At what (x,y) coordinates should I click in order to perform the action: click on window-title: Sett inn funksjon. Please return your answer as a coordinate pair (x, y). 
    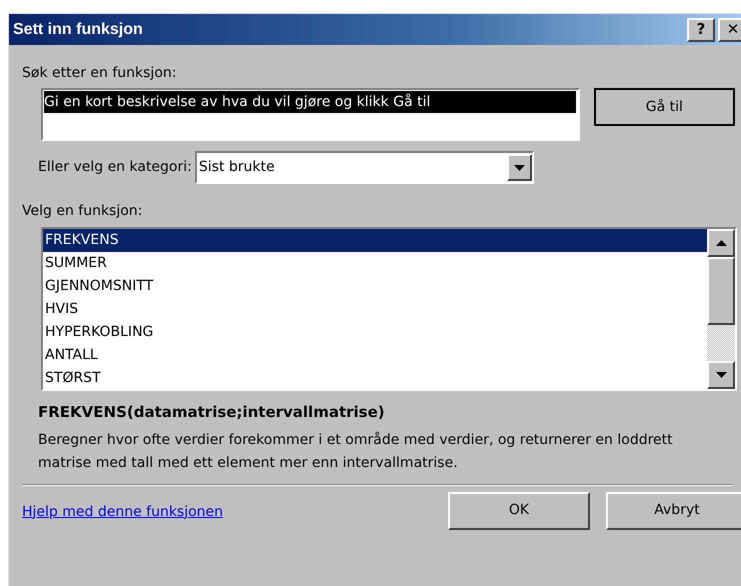
    Looking at the image, I should click on (78, 30).